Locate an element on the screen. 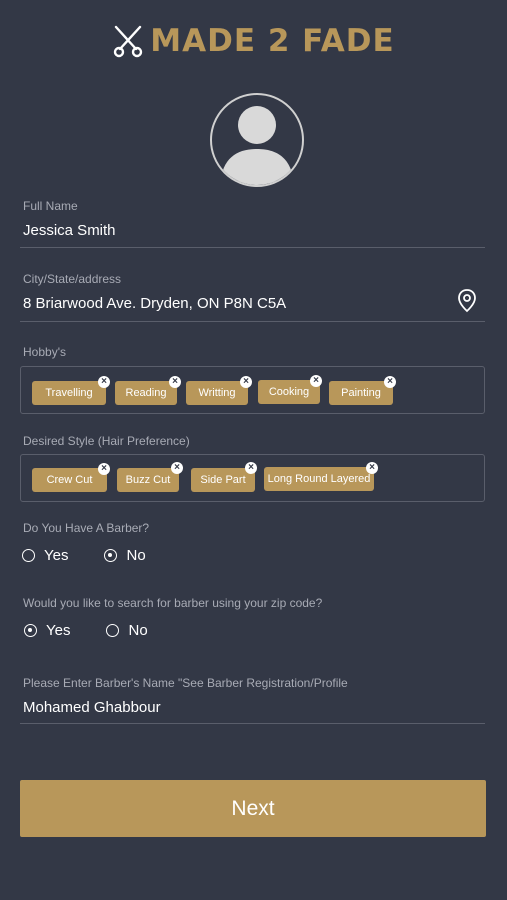 The width and height of the screenshot is (507, 900). hobby-tag: Writting is located at coordinates (217, 393).